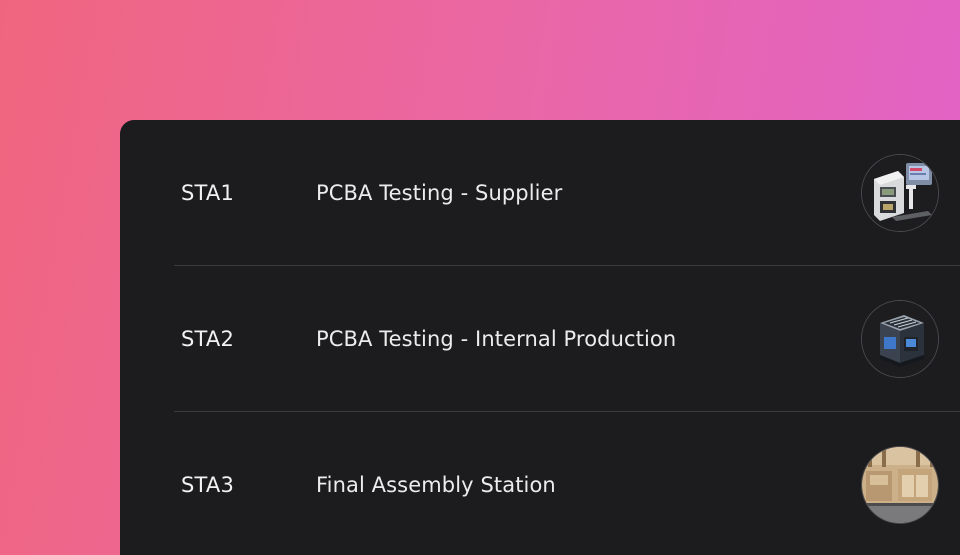 This screenshot has height=555, width=960. Describe the element at coordinates (496, 338) in the screenshot. I see `station-title: PCBA Testing - Internal Production` at that location.